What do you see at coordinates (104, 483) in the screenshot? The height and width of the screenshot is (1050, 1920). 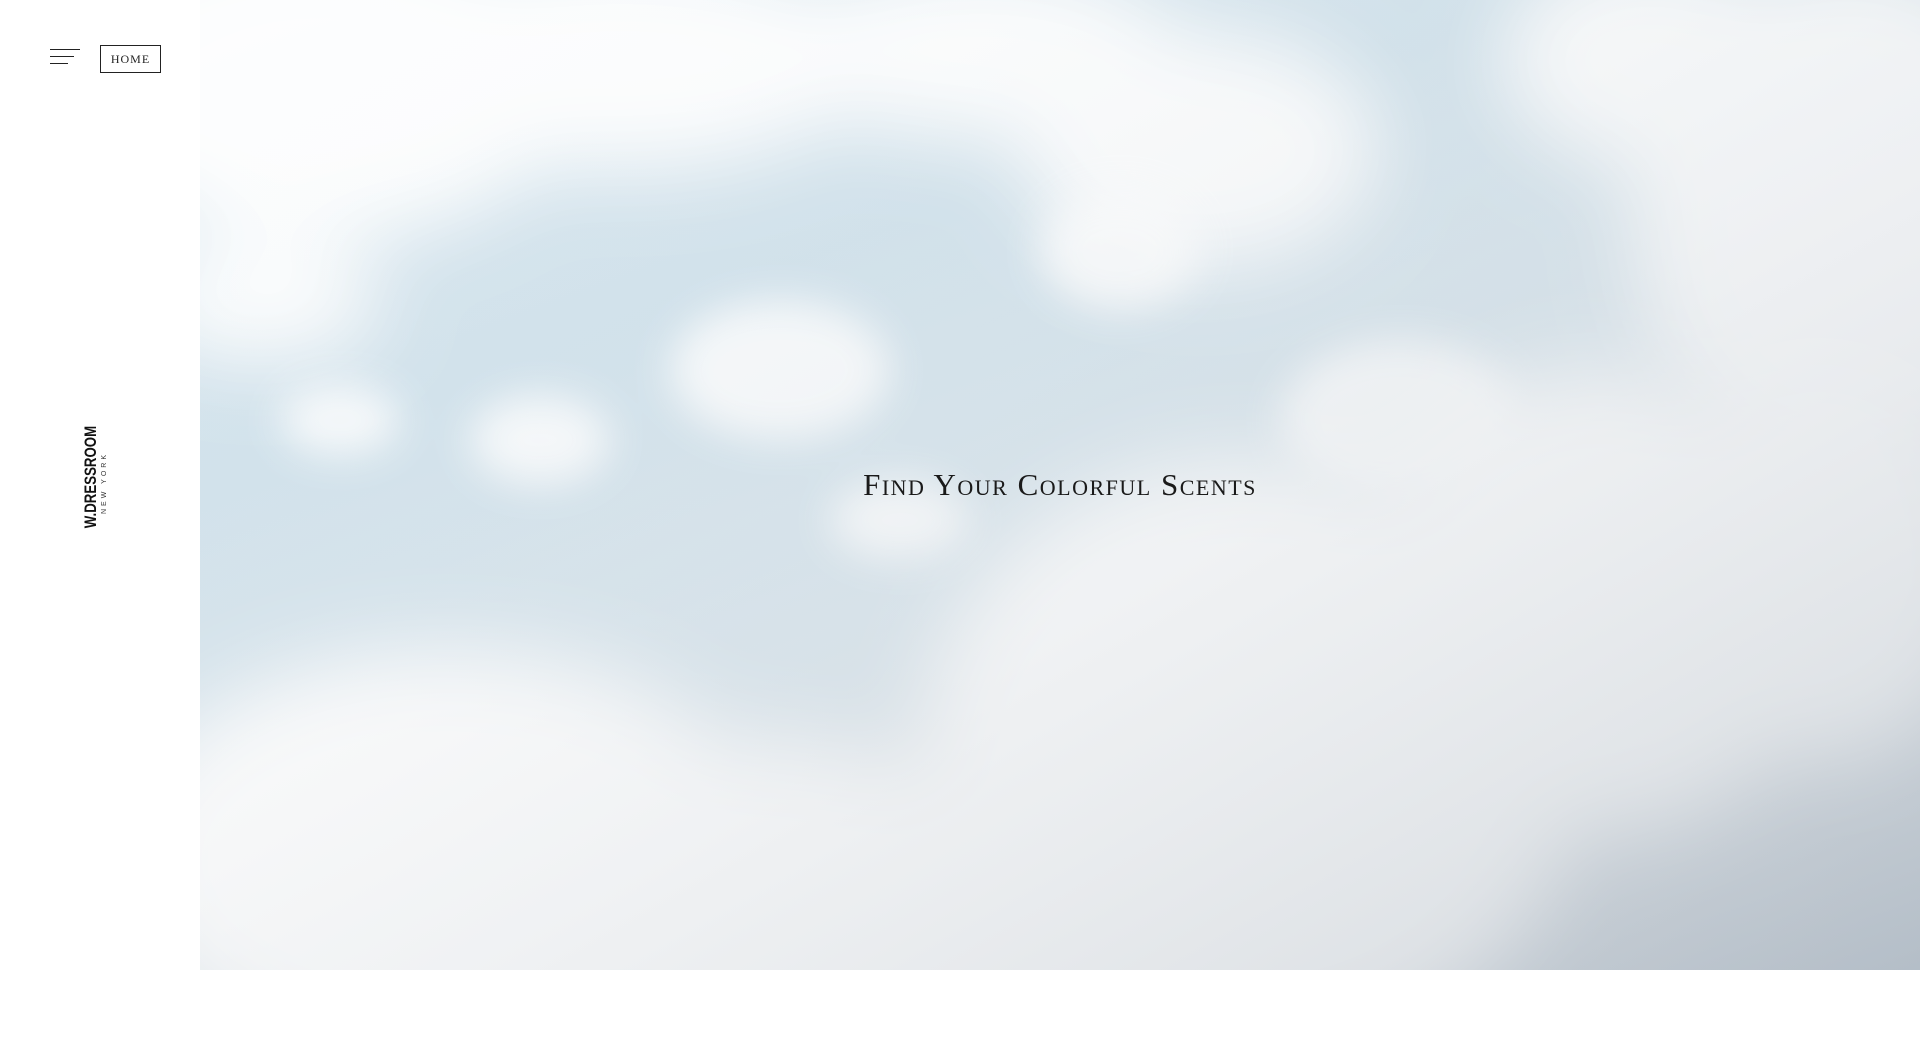 I see `brand-city: NEW YORK` at bounding box center [104, 483].